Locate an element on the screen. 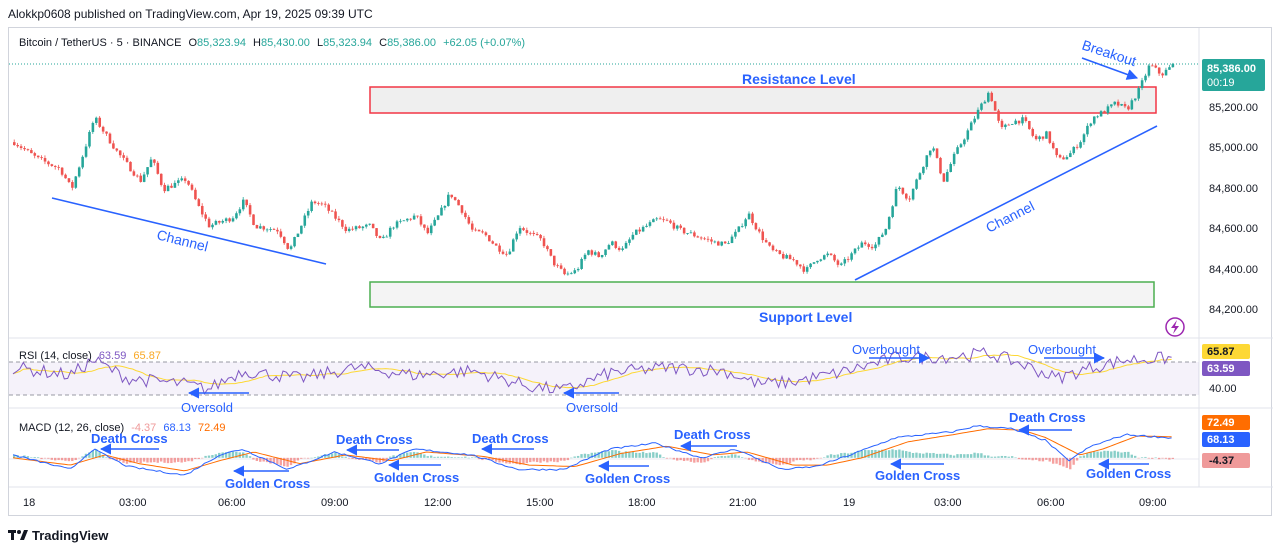 This screenshot has height=551, width=1281. signal-line is located at coordinates (592, 450).